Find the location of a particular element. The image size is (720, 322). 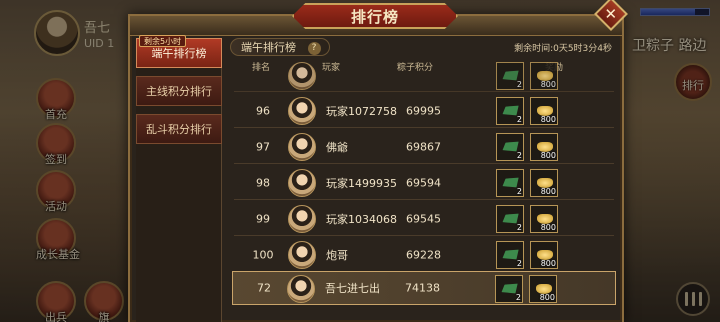

table-row: 97 佛爺 69867 2 800 is located at coordinates (424, 147).